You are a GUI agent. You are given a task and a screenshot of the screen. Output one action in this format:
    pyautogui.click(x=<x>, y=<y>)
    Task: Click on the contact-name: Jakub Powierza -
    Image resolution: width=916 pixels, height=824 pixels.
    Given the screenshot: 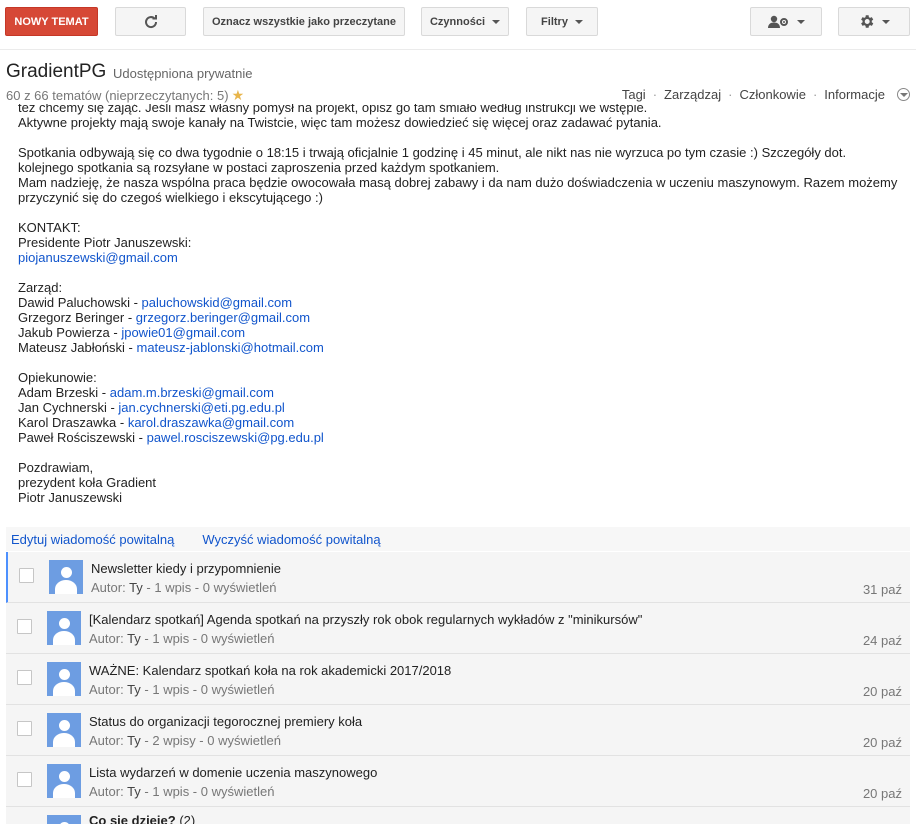 What is the action you would take?
    pyautogui.click(x=70, y=332)
    